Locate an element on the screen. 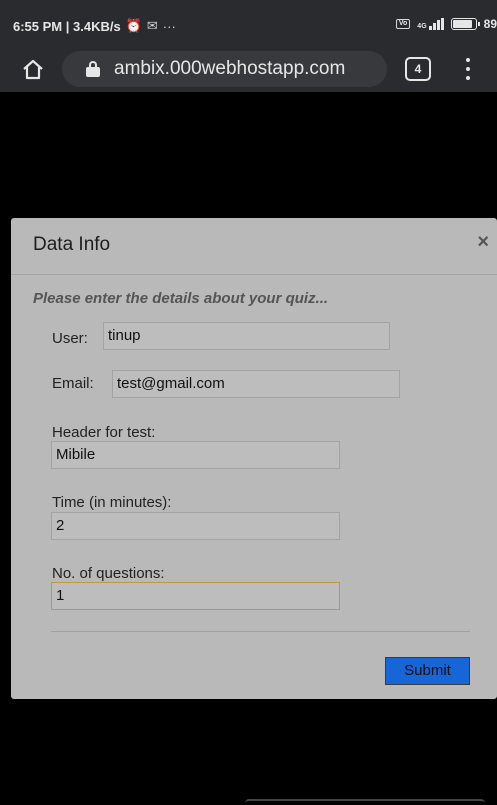  more-notifications-icon: ··· is located at coordinates (169, 26).